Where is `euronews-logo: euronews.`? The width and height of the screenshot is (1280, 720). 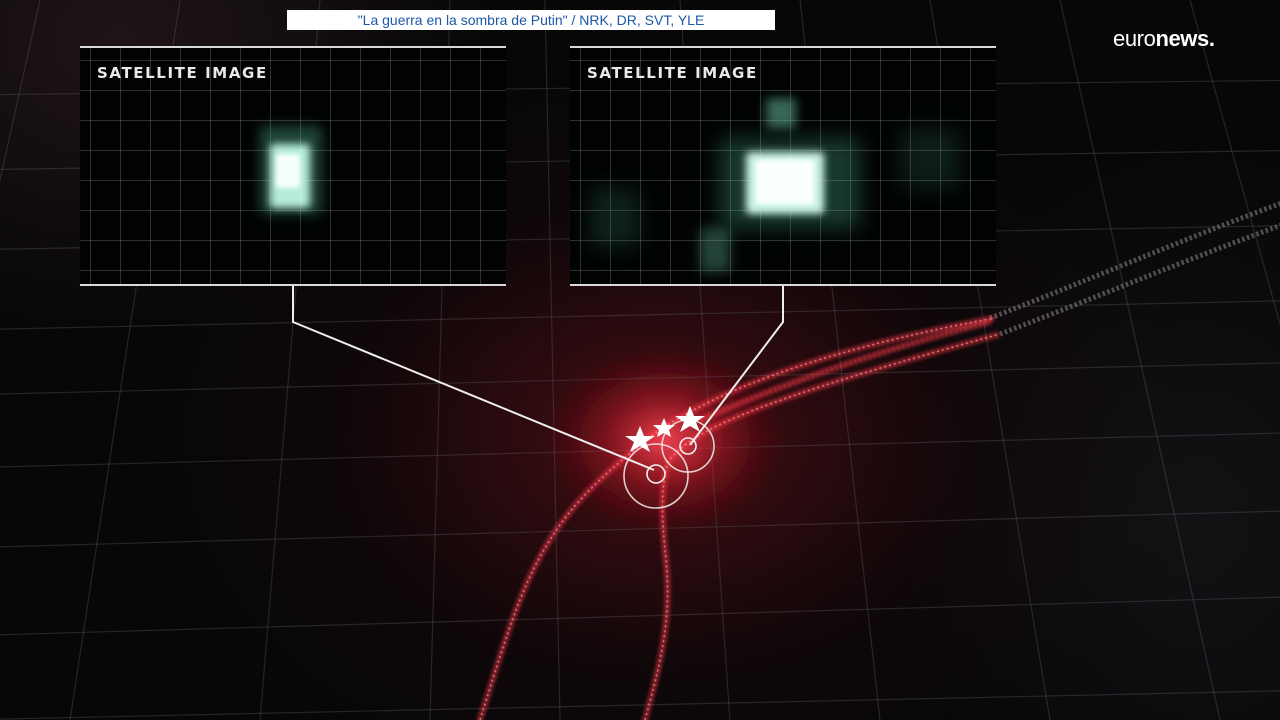 euronews-logo: euronews. is located at coordinates (1164, 39).